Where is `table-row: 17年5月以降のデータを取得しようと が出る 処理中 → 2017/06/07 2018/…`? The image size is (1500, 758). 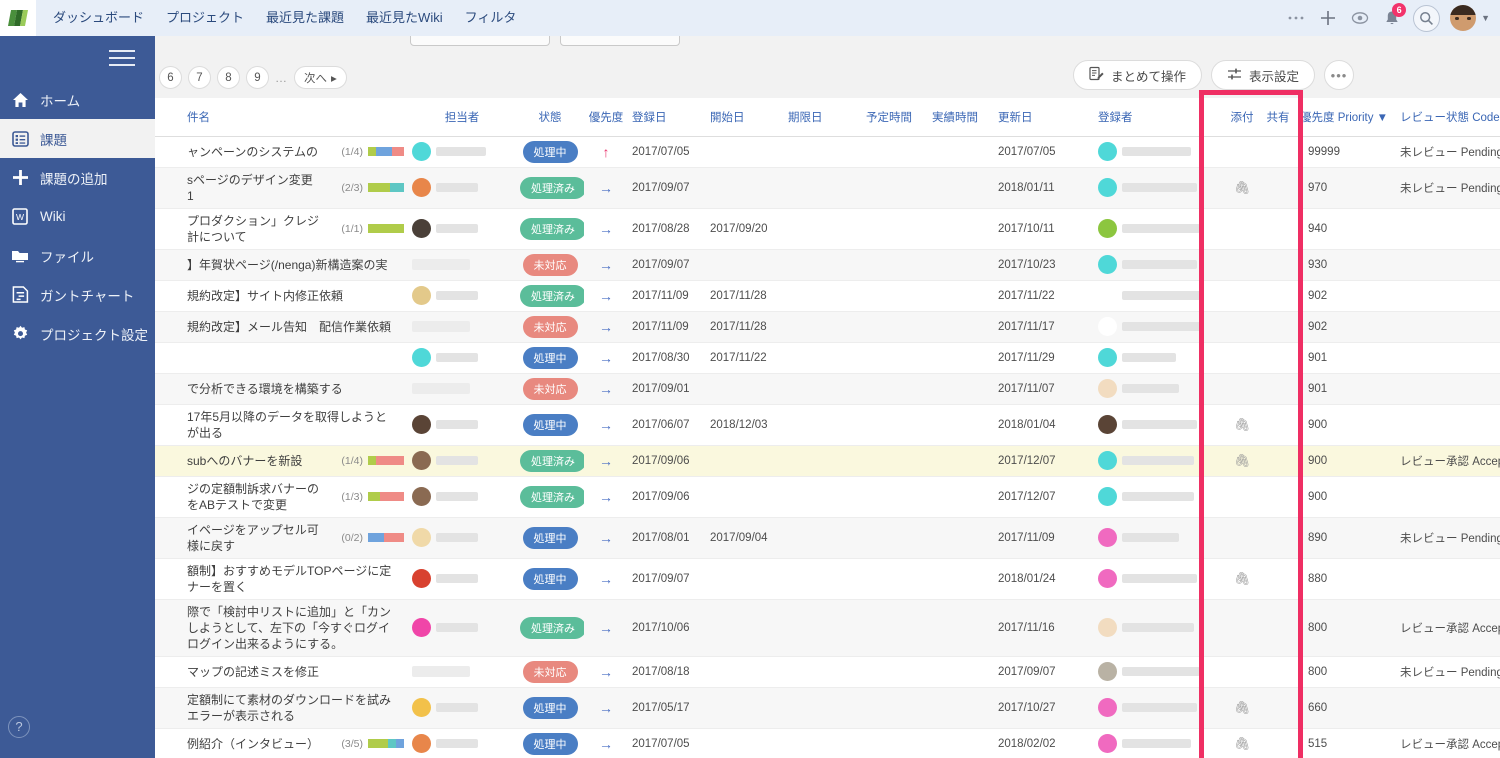
table-row: 17年5月以降のデータを取得しようと が出る 処理中 → 2017/06/07 2018/… is located at coordinates (827, 425).